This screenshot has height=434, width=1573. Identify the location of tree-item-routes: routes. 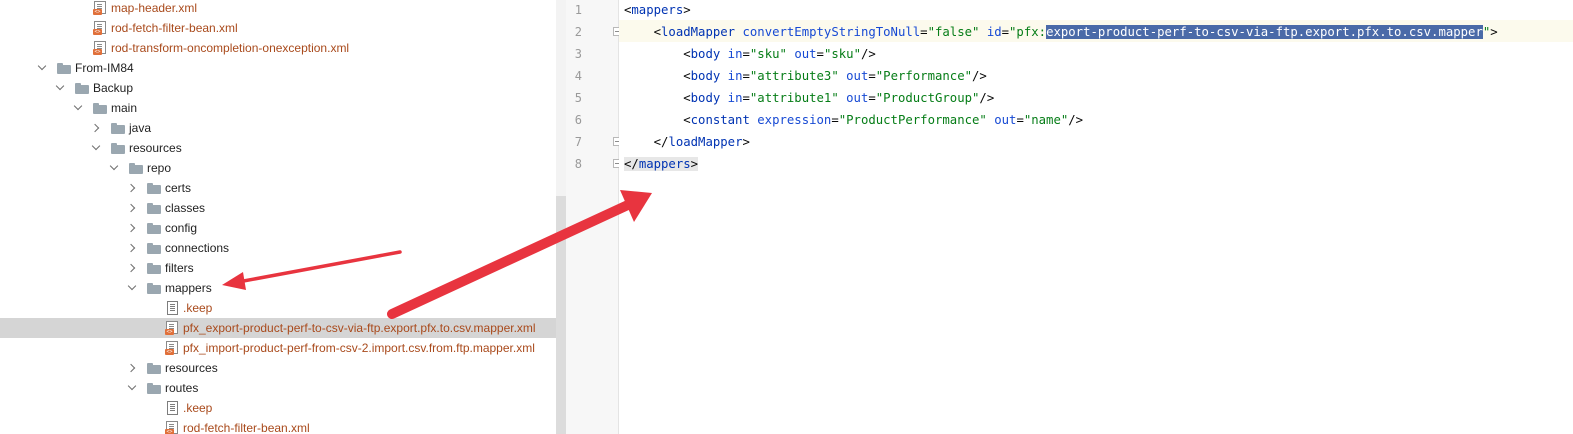
(278, 388).